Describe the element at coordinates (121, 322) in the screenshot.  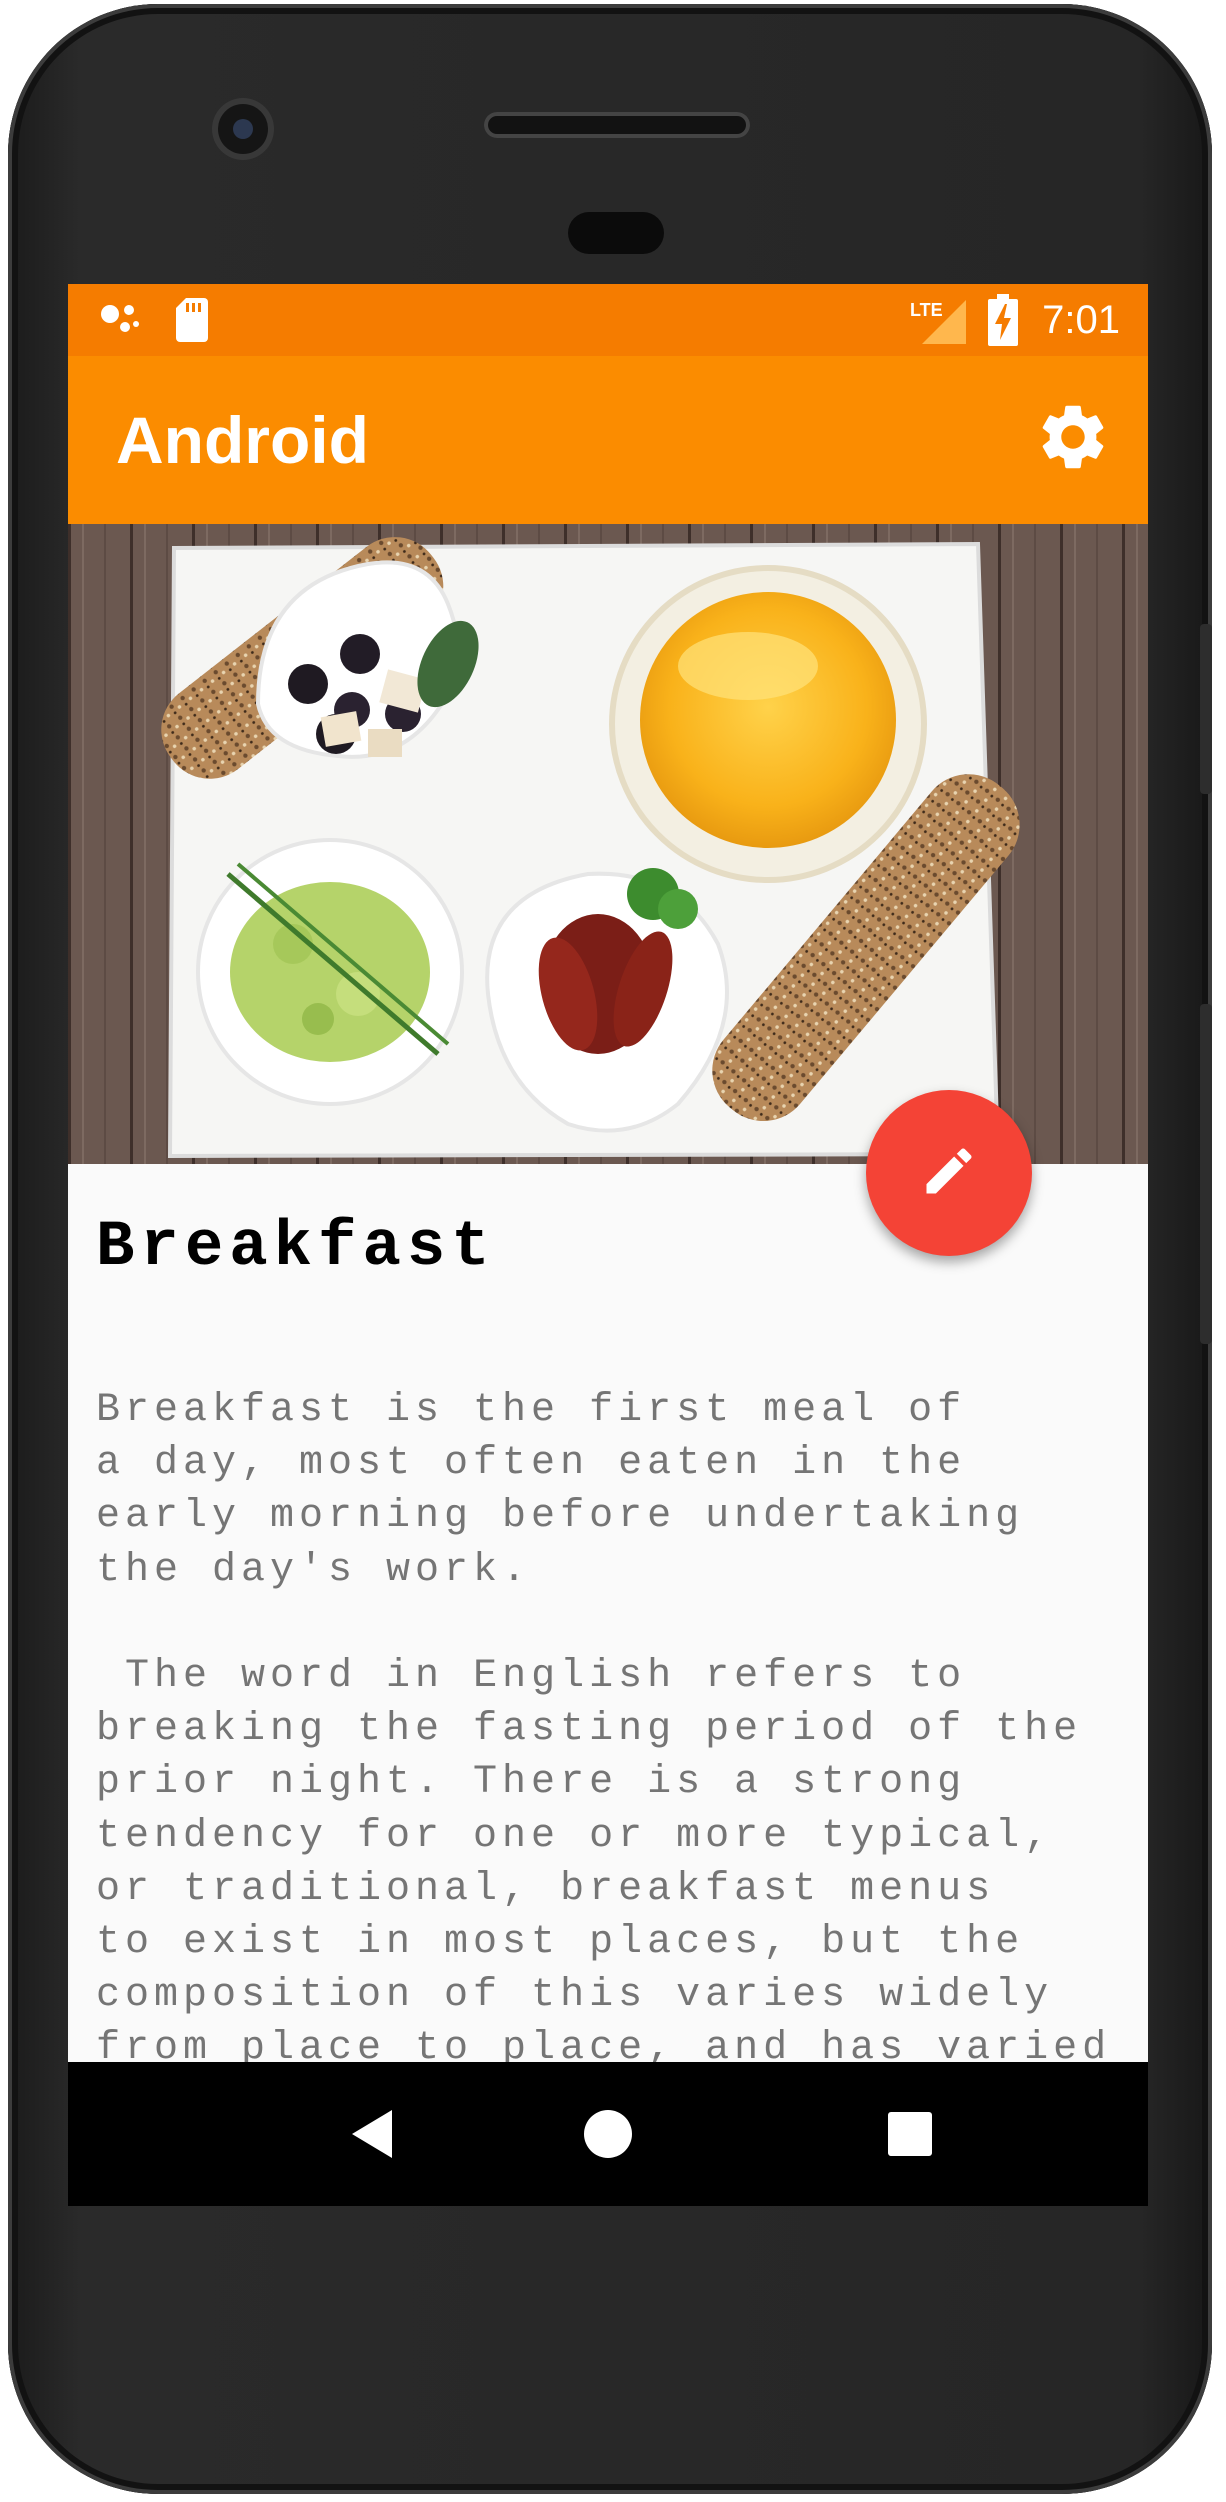
I see `assistant-dots-icon` at that location.